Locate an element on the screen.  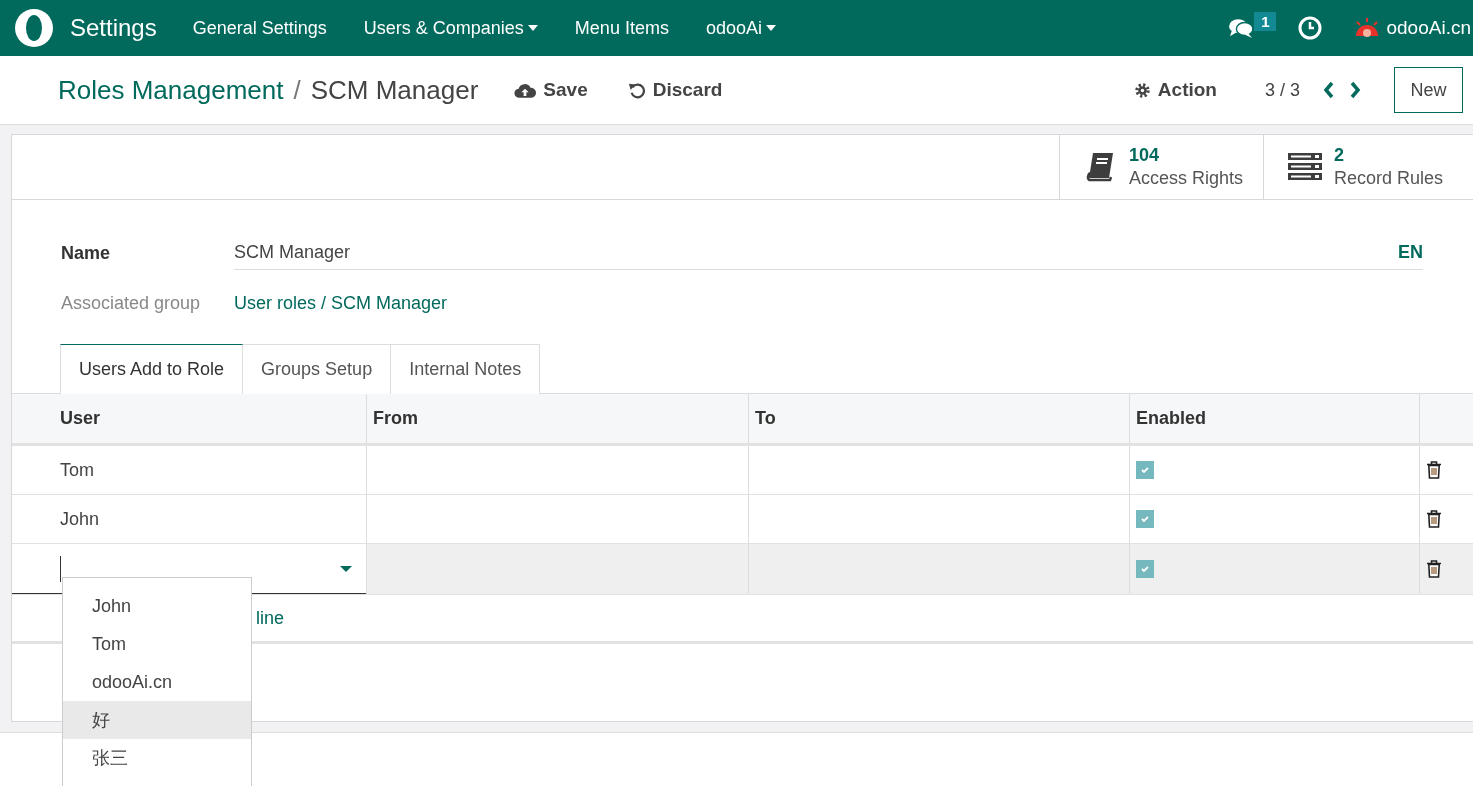
new-button: New is located at coordinates (1428, 90).